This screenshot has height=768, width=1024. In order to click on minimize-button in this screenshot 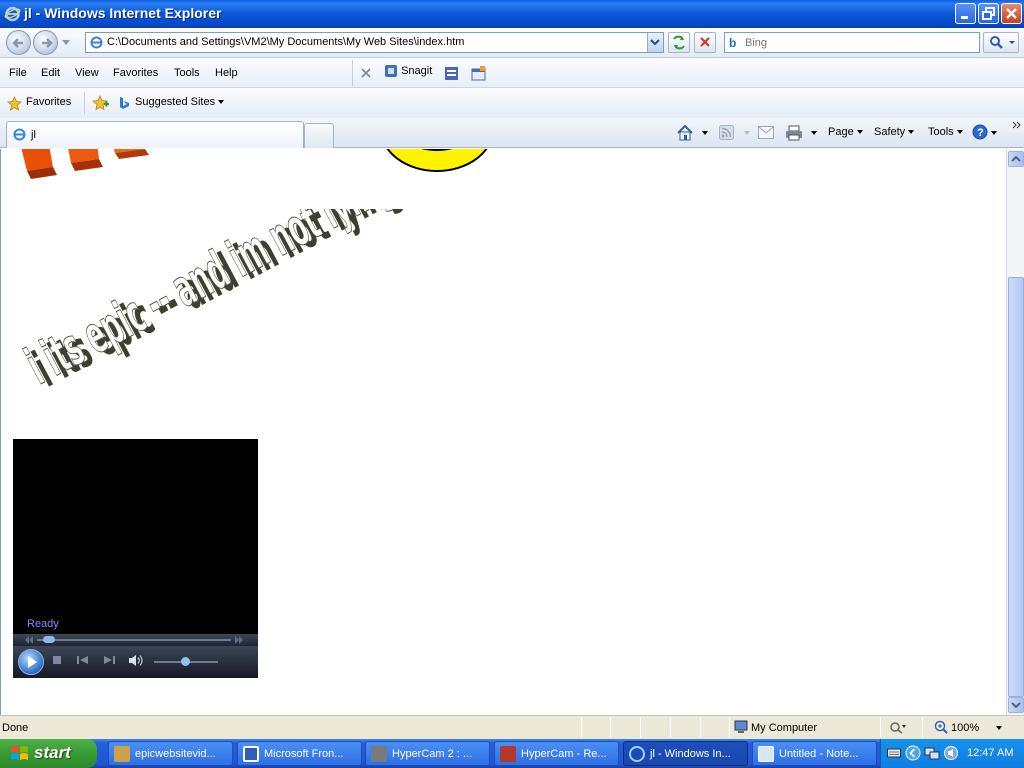, I will do `click(965, 13)`.